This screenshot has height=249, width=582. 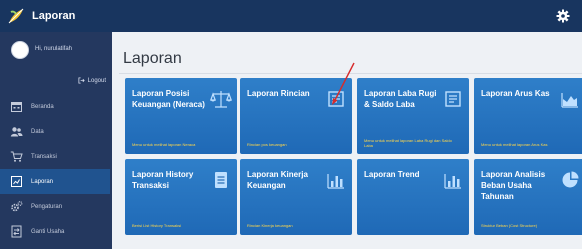 What do you see at coordinates (16, 231) in the screenshot?
I see `swap-icon` at bounding box center [16, 231].